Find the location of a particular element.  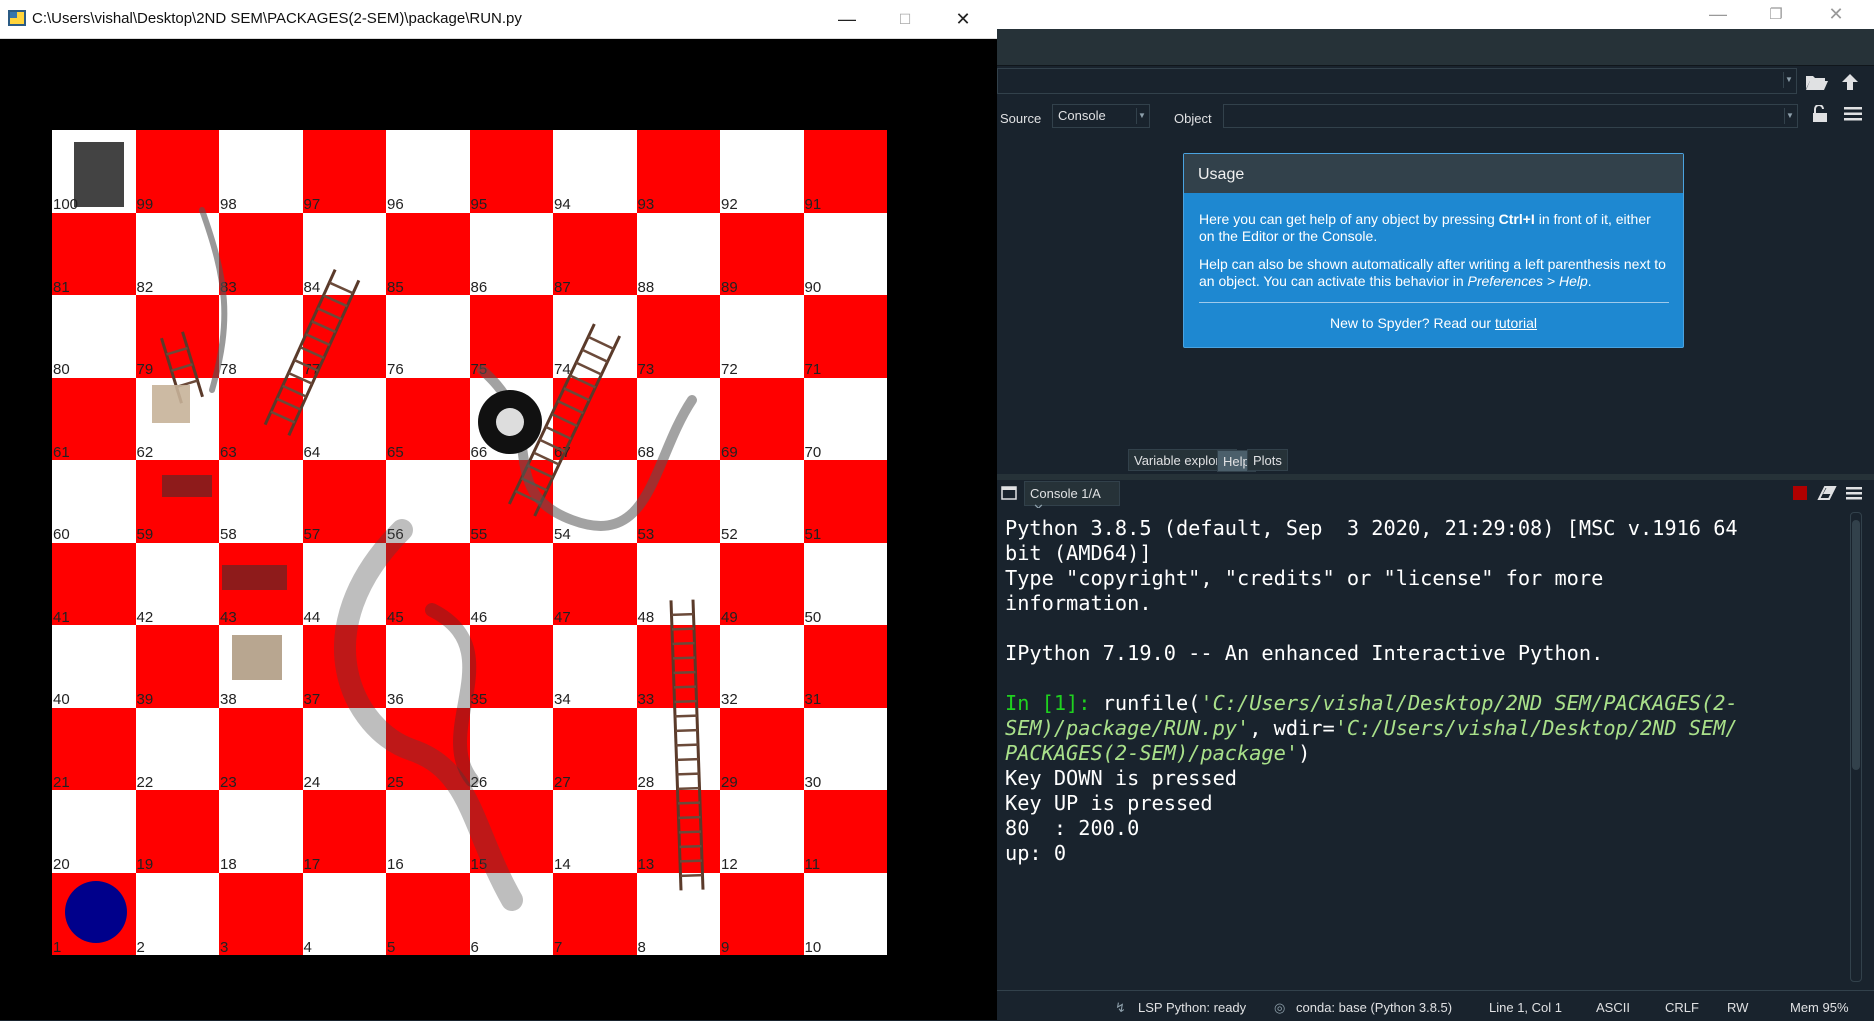

console-line: information. is located at coordinates (1078, 603).